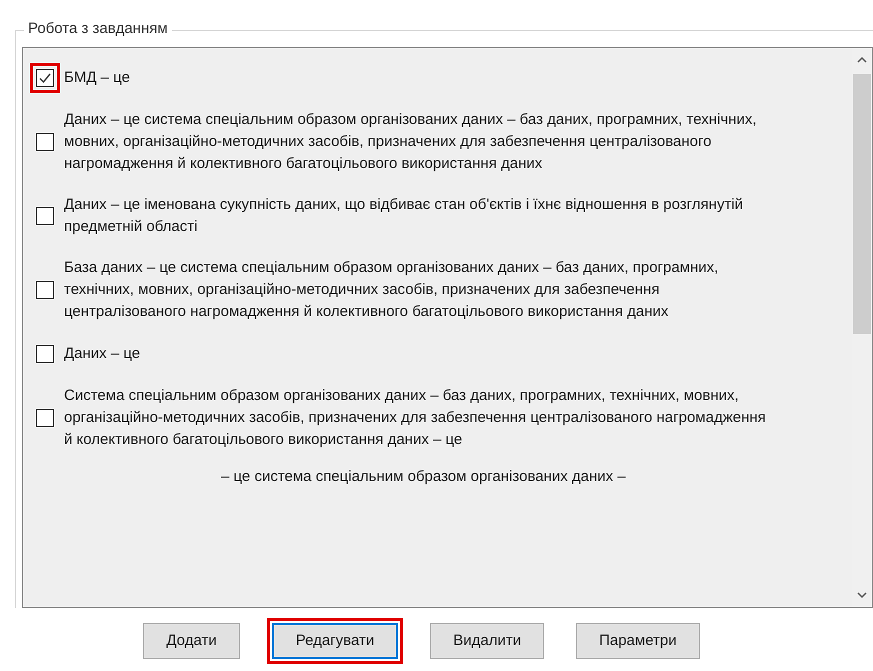  What do you see at coordinates (404, 216) in the screenshot?
I see `option-text: Даних – це іменована сукупність даних, що відбиває стан об'єктів і їхнє відношення в розглянутій предметній області` at bounding box center [404, 216].